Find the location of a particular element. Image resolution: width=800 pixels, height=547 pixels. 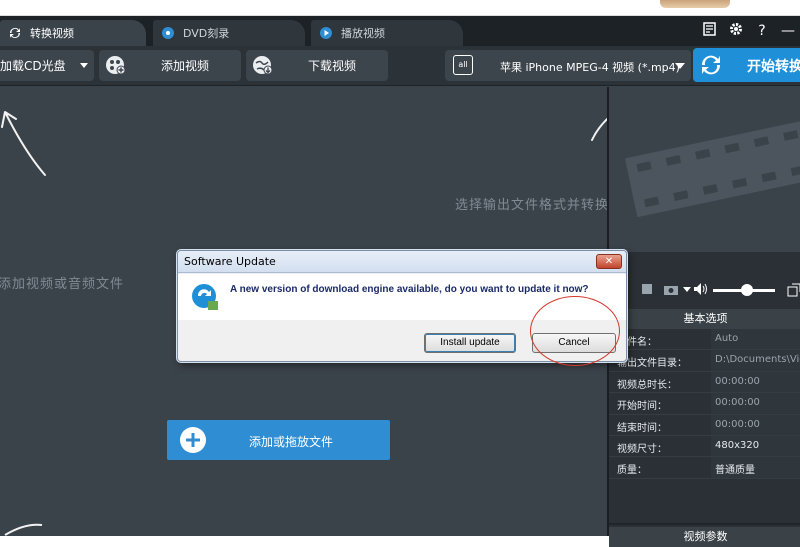

prop-value-video-size: 480x320 is located at coordinates (755, 446).